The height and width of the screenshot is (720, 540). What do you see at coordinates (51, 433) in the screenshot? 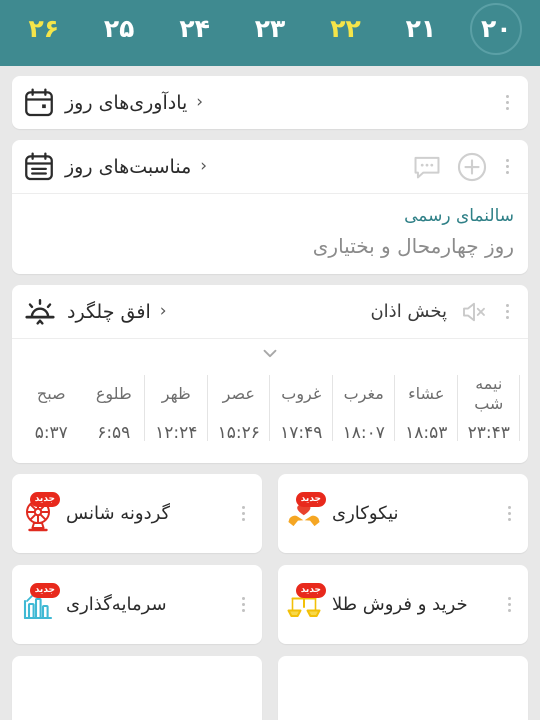
I see `prayer-time: ۵:۳۷` at bounding box center [51, 433].